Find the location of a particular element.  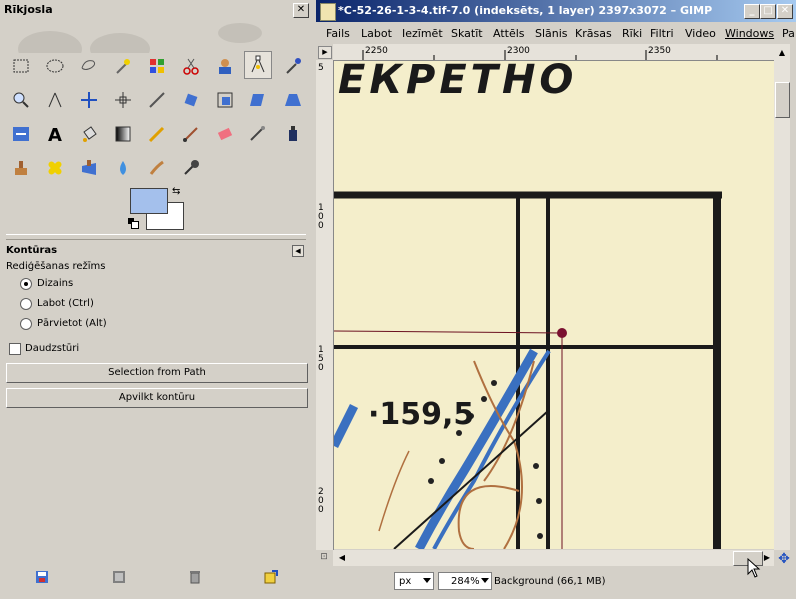

menu-file: Fails is located at coordinates (338, 33).